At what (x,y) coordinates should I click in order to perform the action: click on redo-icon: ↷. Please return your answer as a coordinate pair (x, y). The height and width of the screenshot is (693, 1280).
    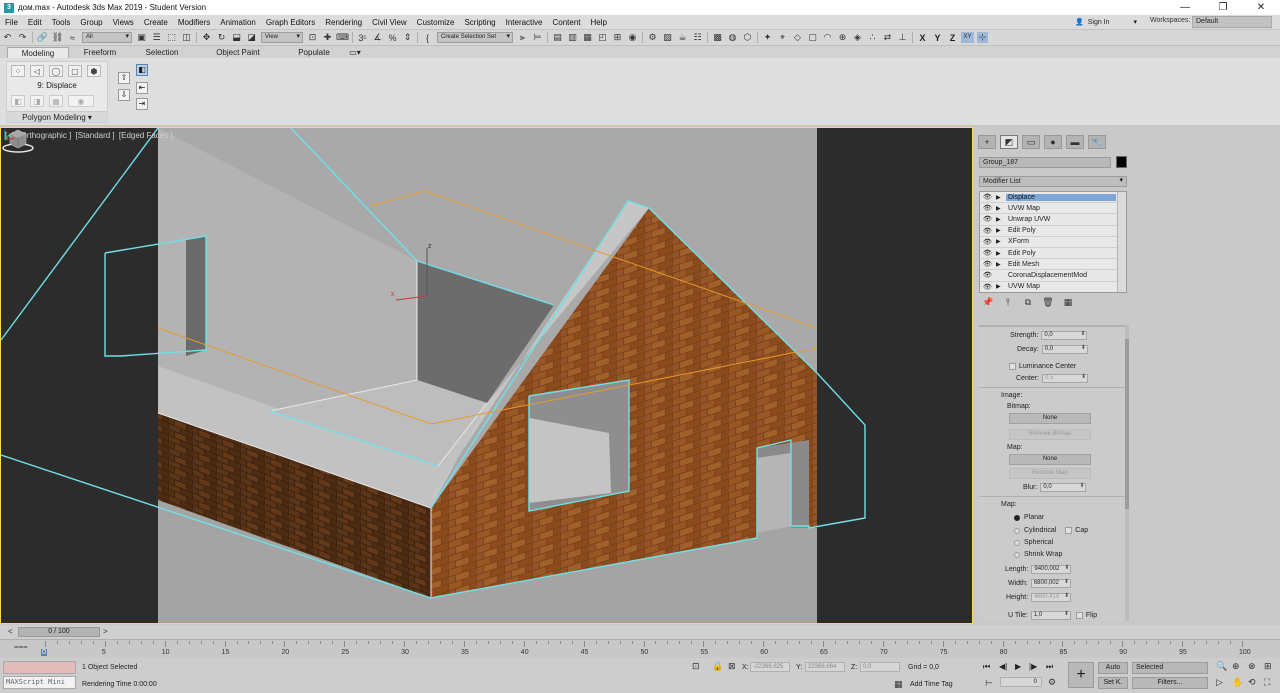
    Looking at the image, I should click on (22, 37).